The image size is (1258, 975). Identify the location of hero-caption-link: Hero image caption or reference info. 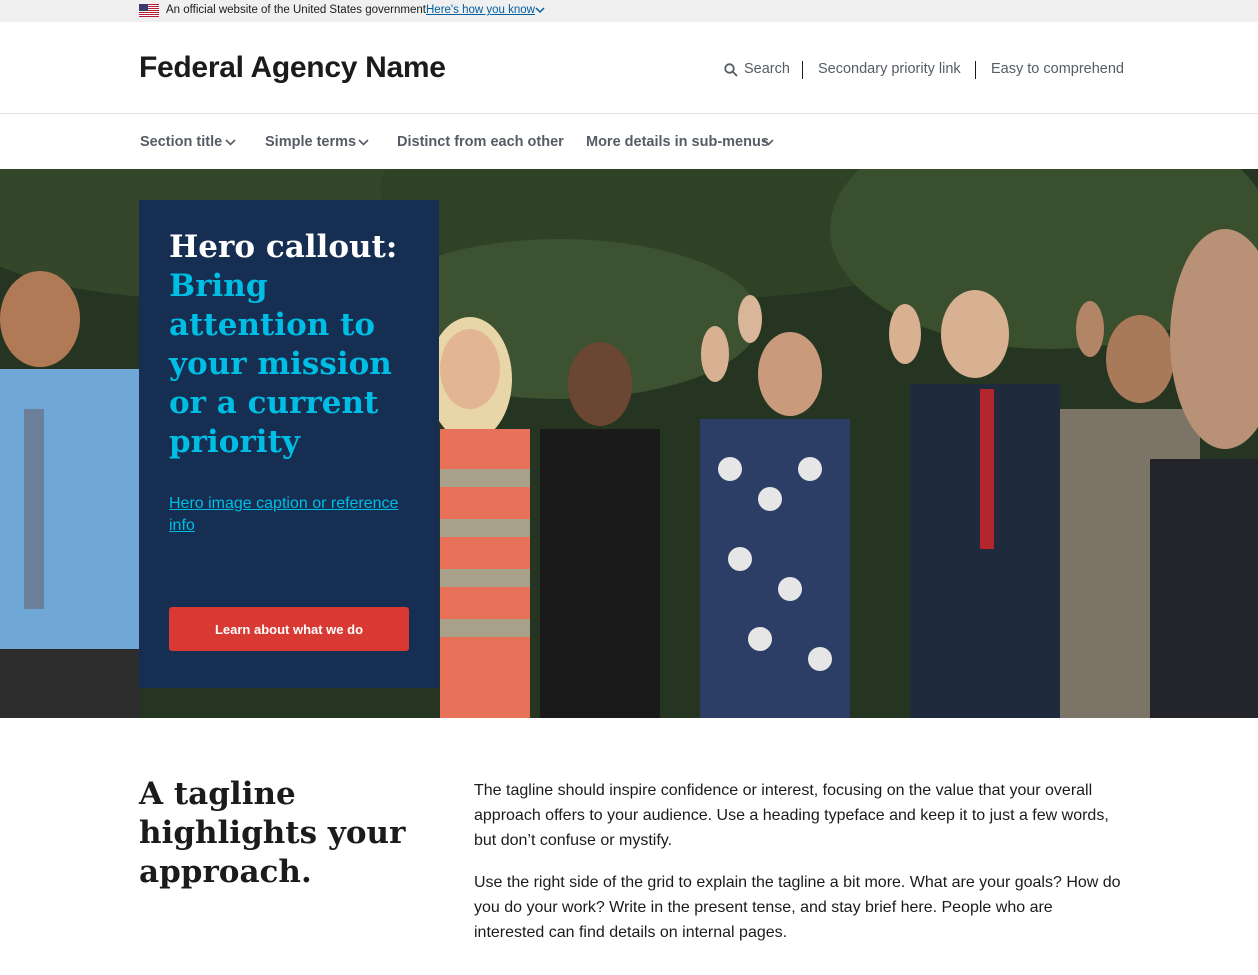
(291, 515).